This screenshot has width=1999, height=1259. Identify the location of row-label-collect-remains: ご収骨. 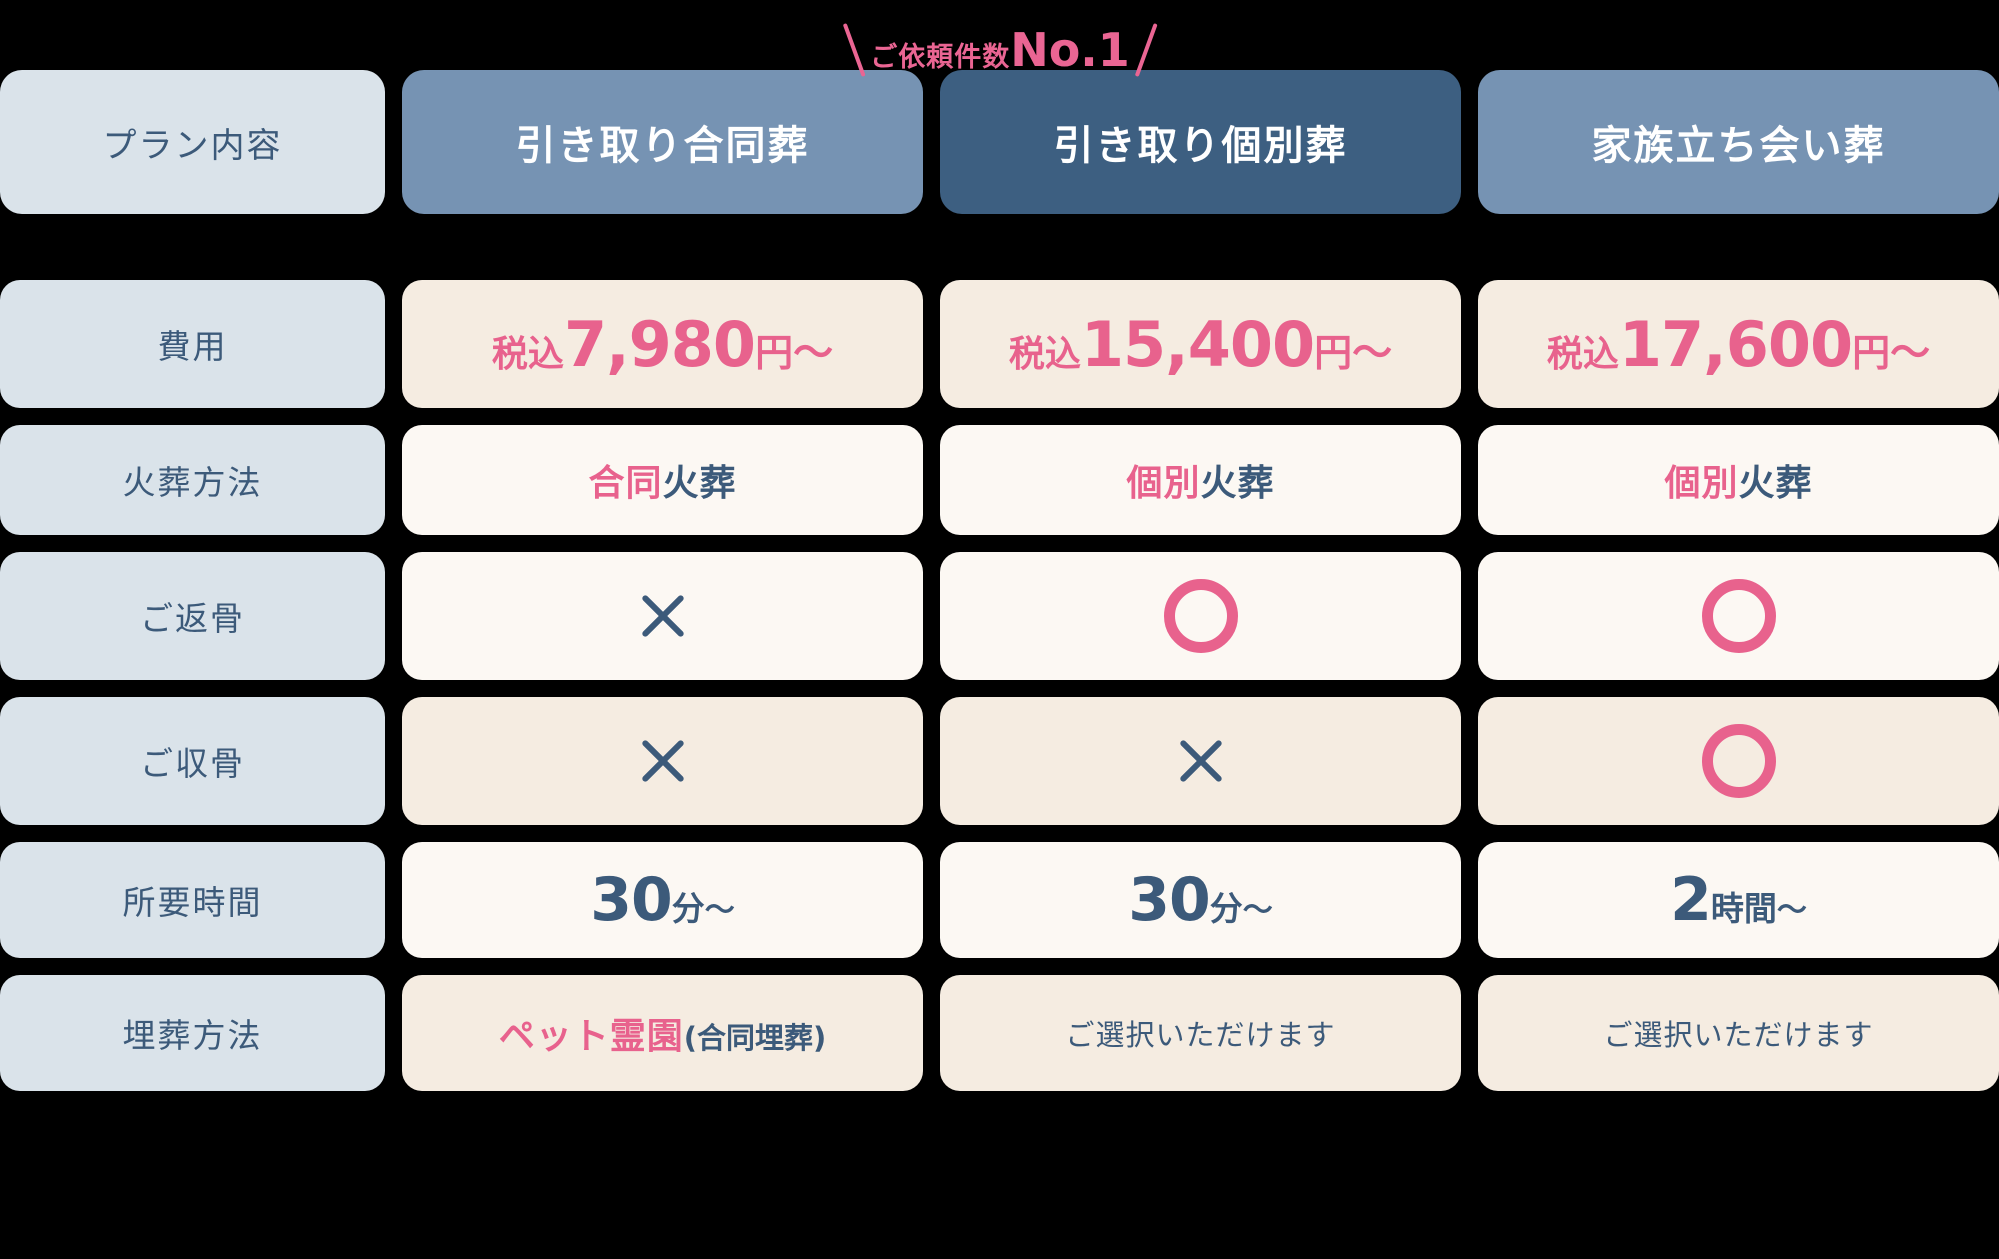
(192, 761).